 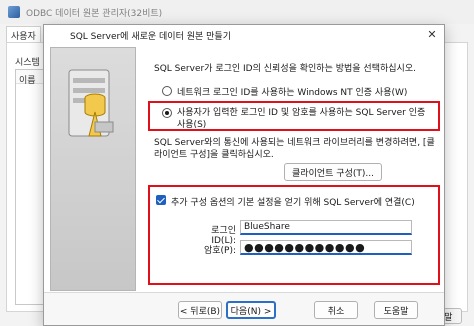 What do you see at coordinates (432, 35) in the screenshot?
I see `close-icon: ✕` at bounding box center [432, 35].